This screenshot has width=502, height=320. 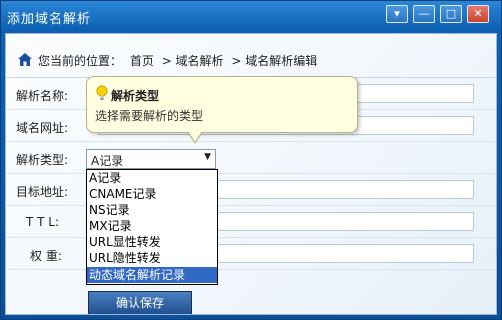 What do you see at coordinates (42, 160) in the screenshot?
I see `record-type-label: 解析类型:` at bounding box center [42, 160].